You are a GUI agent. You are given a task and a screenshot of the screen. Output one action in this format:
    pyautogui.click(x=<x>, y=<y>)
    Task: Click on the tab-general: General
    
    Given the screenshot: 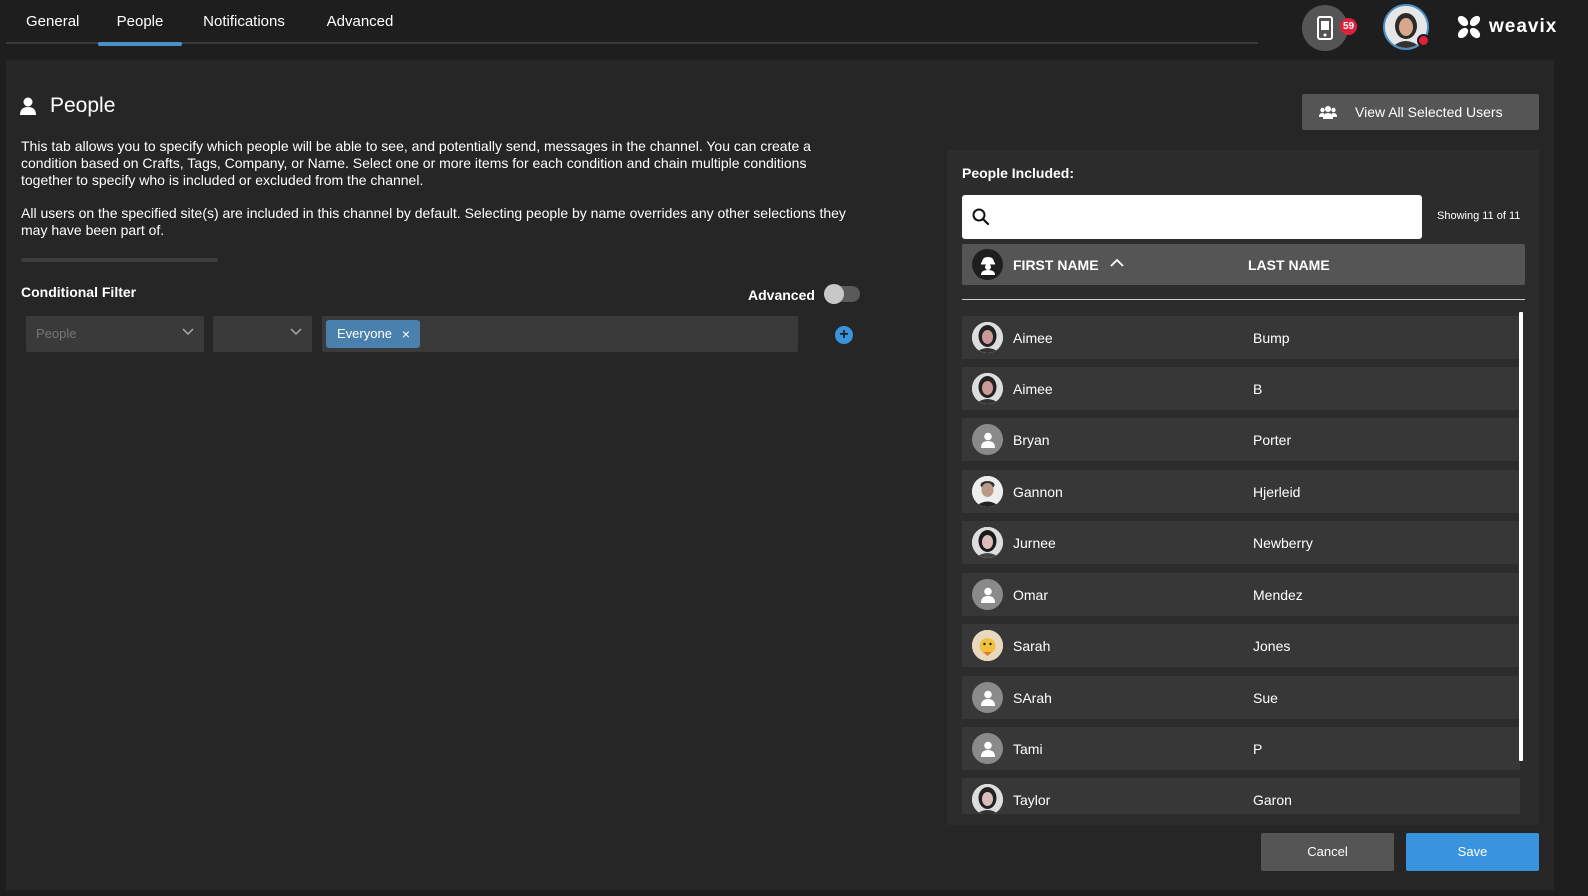 What is the action you would take?
    pyautogui.click(x=52, y=22)
    